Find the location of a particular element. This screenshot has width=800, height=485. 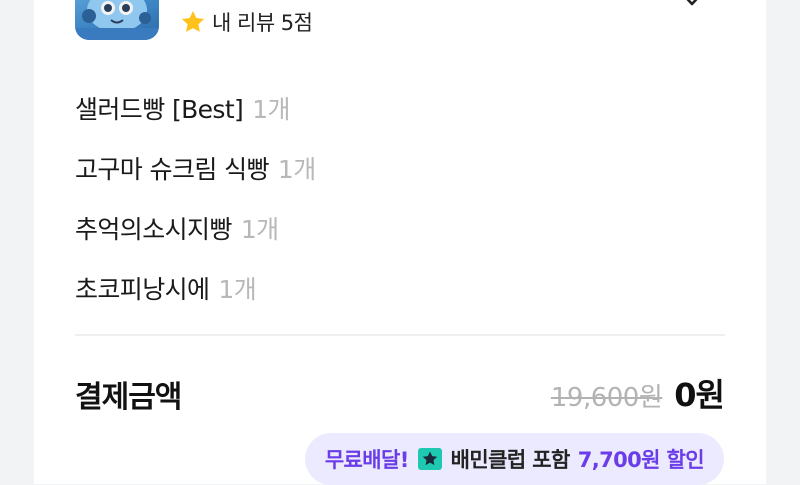

item-name: 샐러드빵 [Best] is located at coordinates (159, 109).